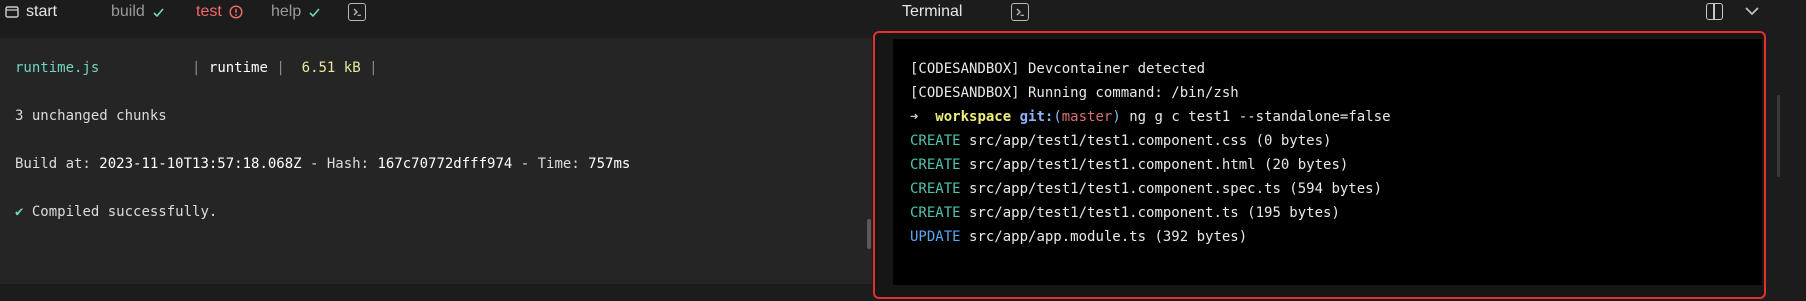 Image resolution: width=1806 pixels, height=301 pixels. Describe the element at coordinates (57, 164) in the screenshot. I see `build-prefix: Build at:` at that location.